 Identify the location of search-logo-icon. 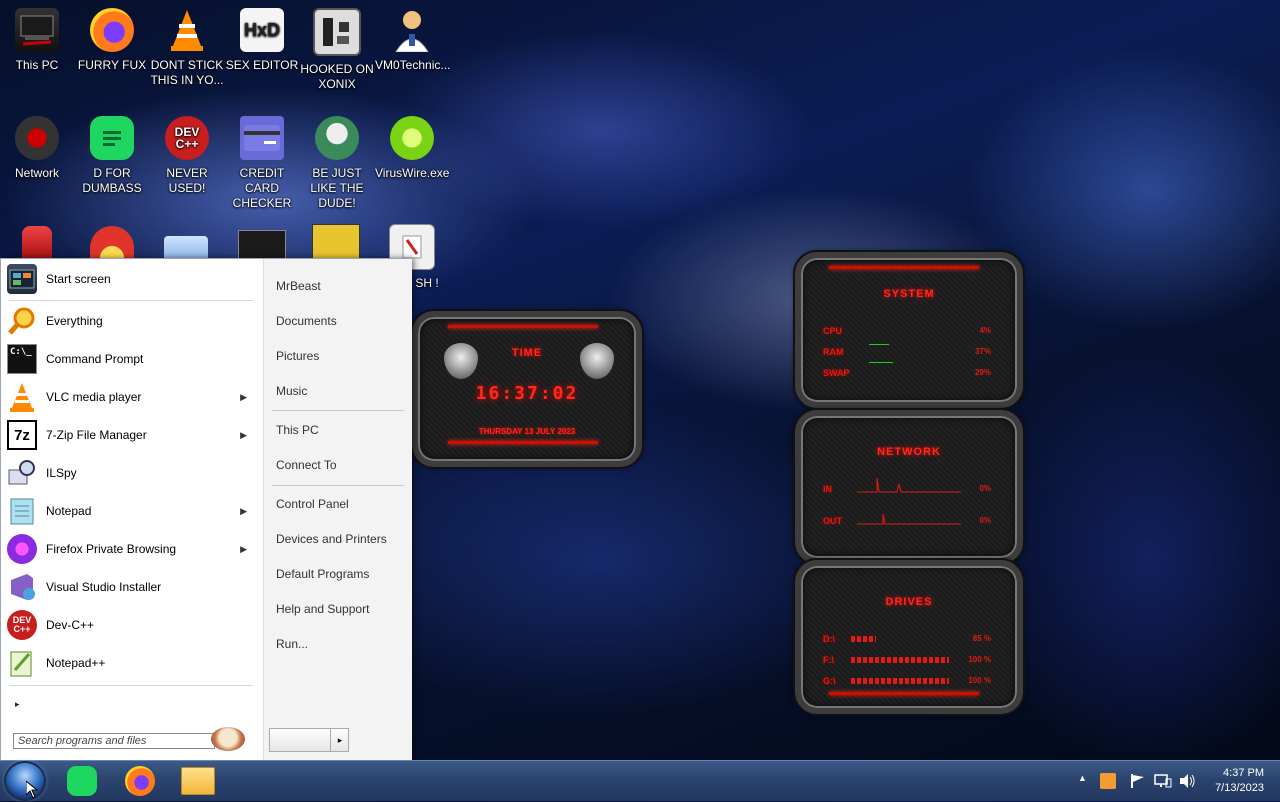
(228, 739).